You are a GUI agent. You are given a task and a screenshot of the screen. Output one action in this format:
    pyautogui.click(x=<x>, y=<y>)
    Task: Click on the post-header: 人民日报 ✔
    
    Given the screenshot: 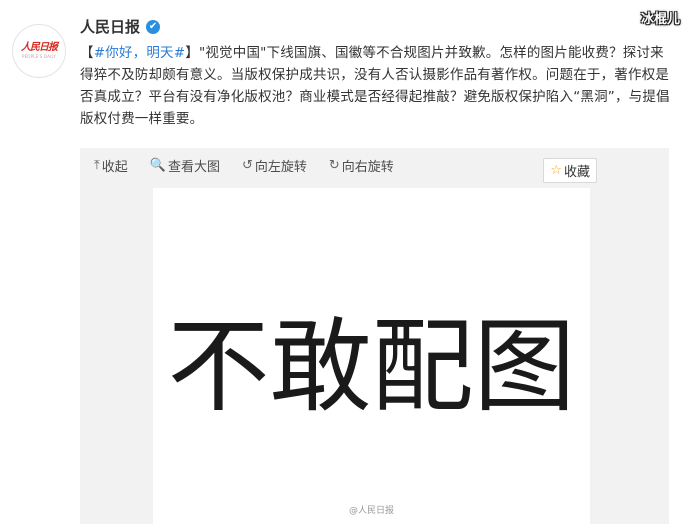 What is the action you would take?
    pyautogui.click(x=120, y=26)
    